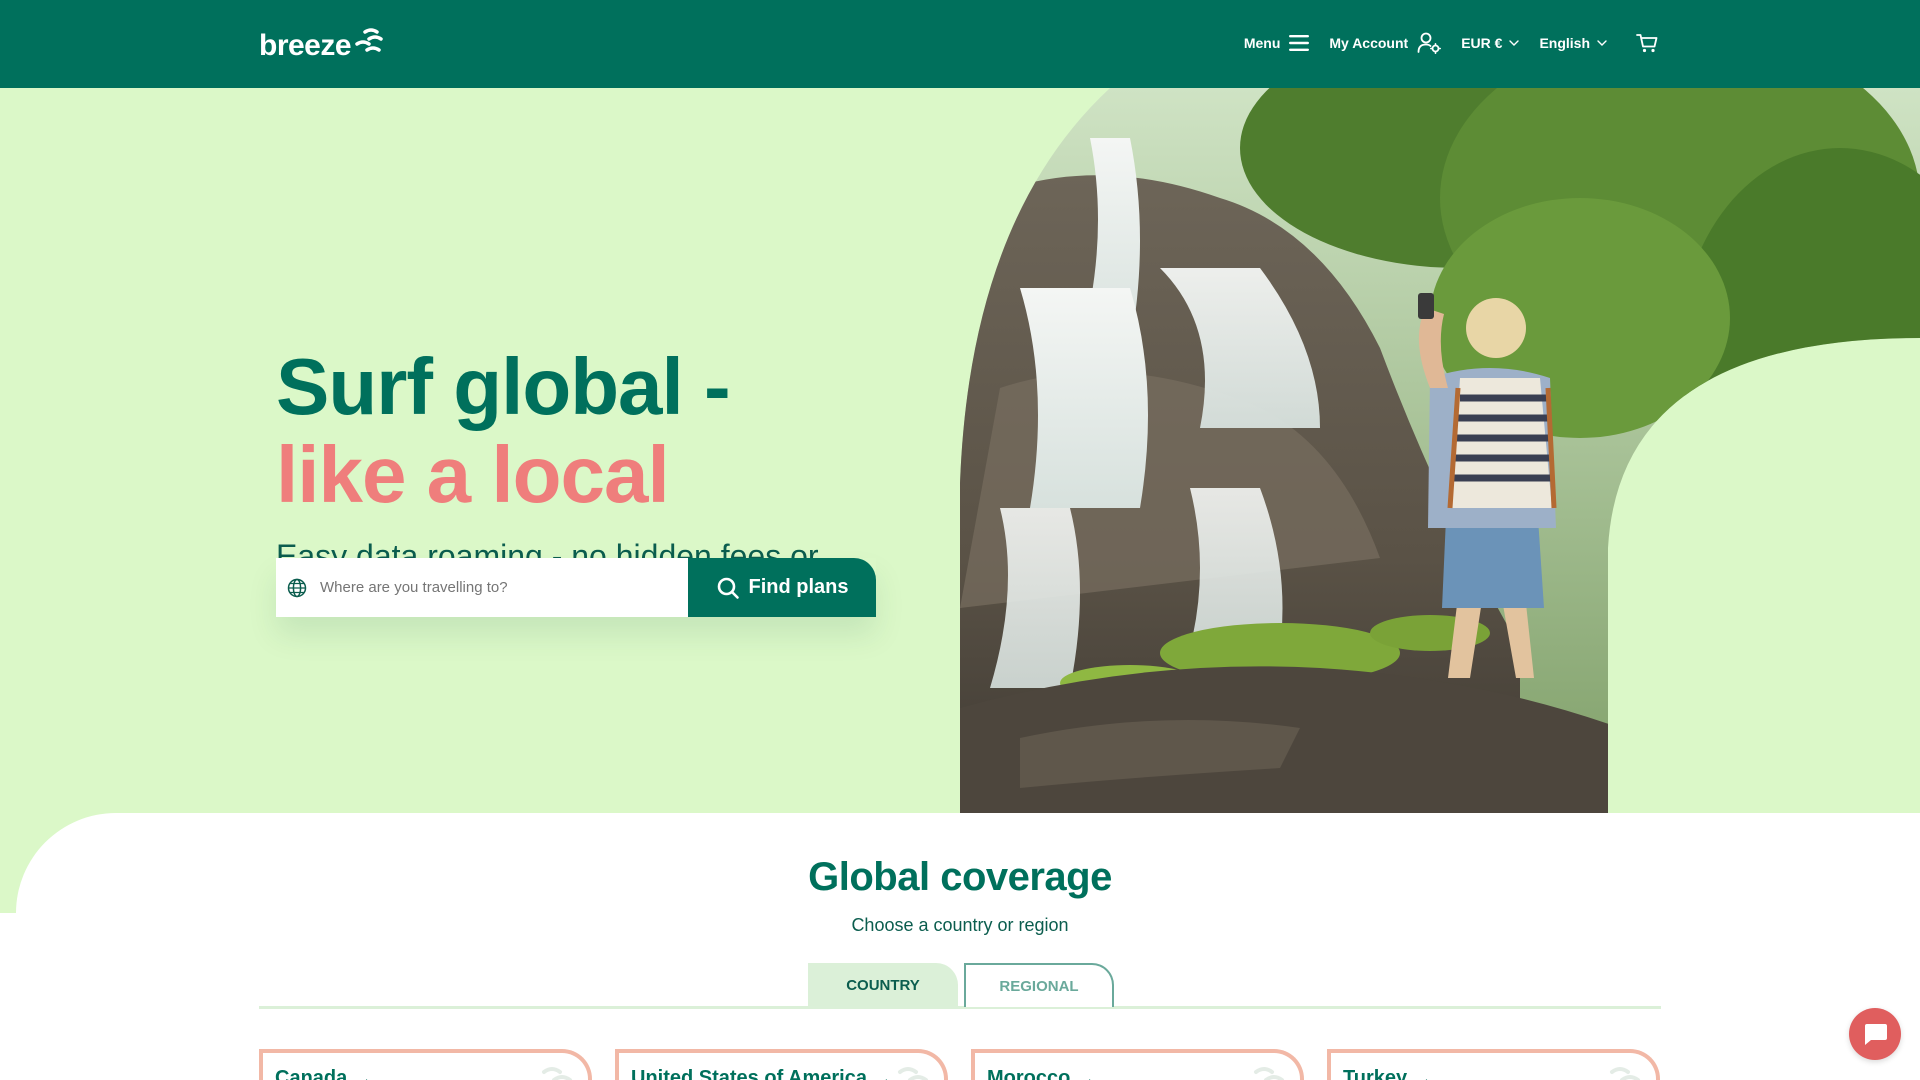 The image size is (1920, 1080). I want to click on country-card: Canada →, so click(425, 1064).